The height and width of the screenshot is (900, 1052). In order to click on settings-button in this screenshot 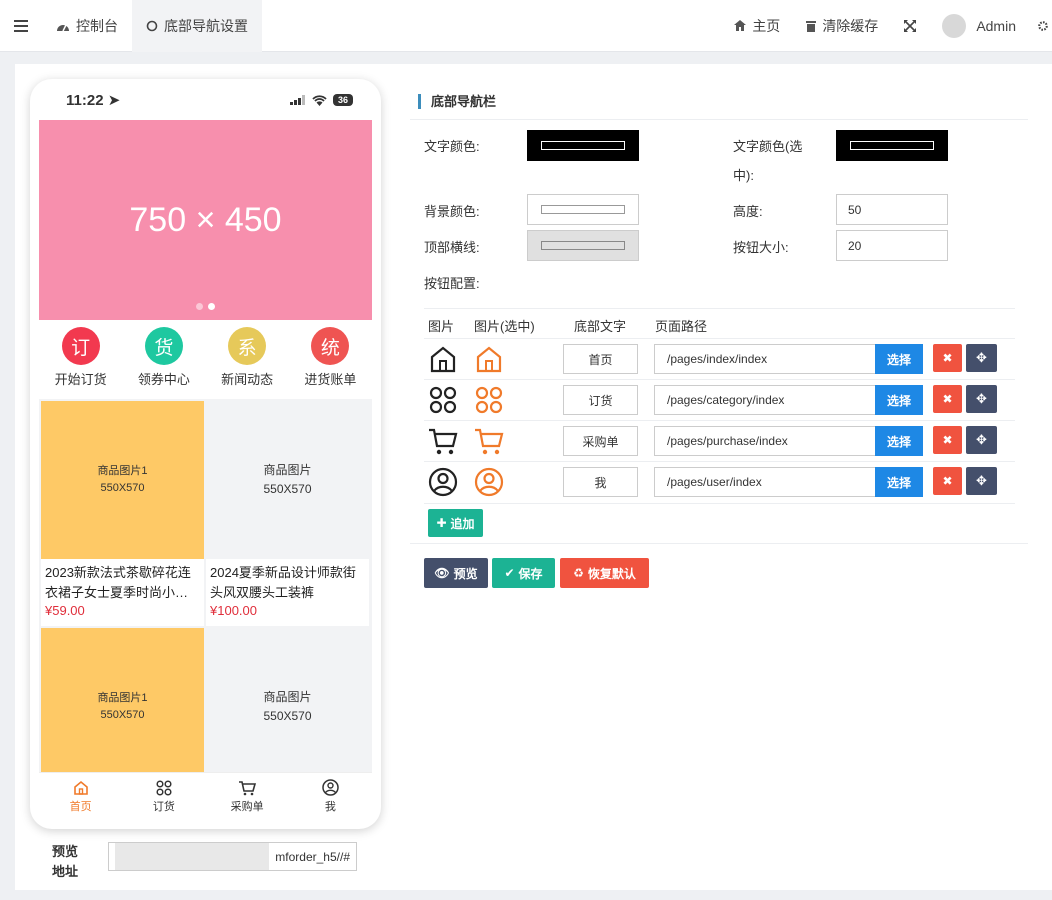, I will do `click(1045, 26)`.